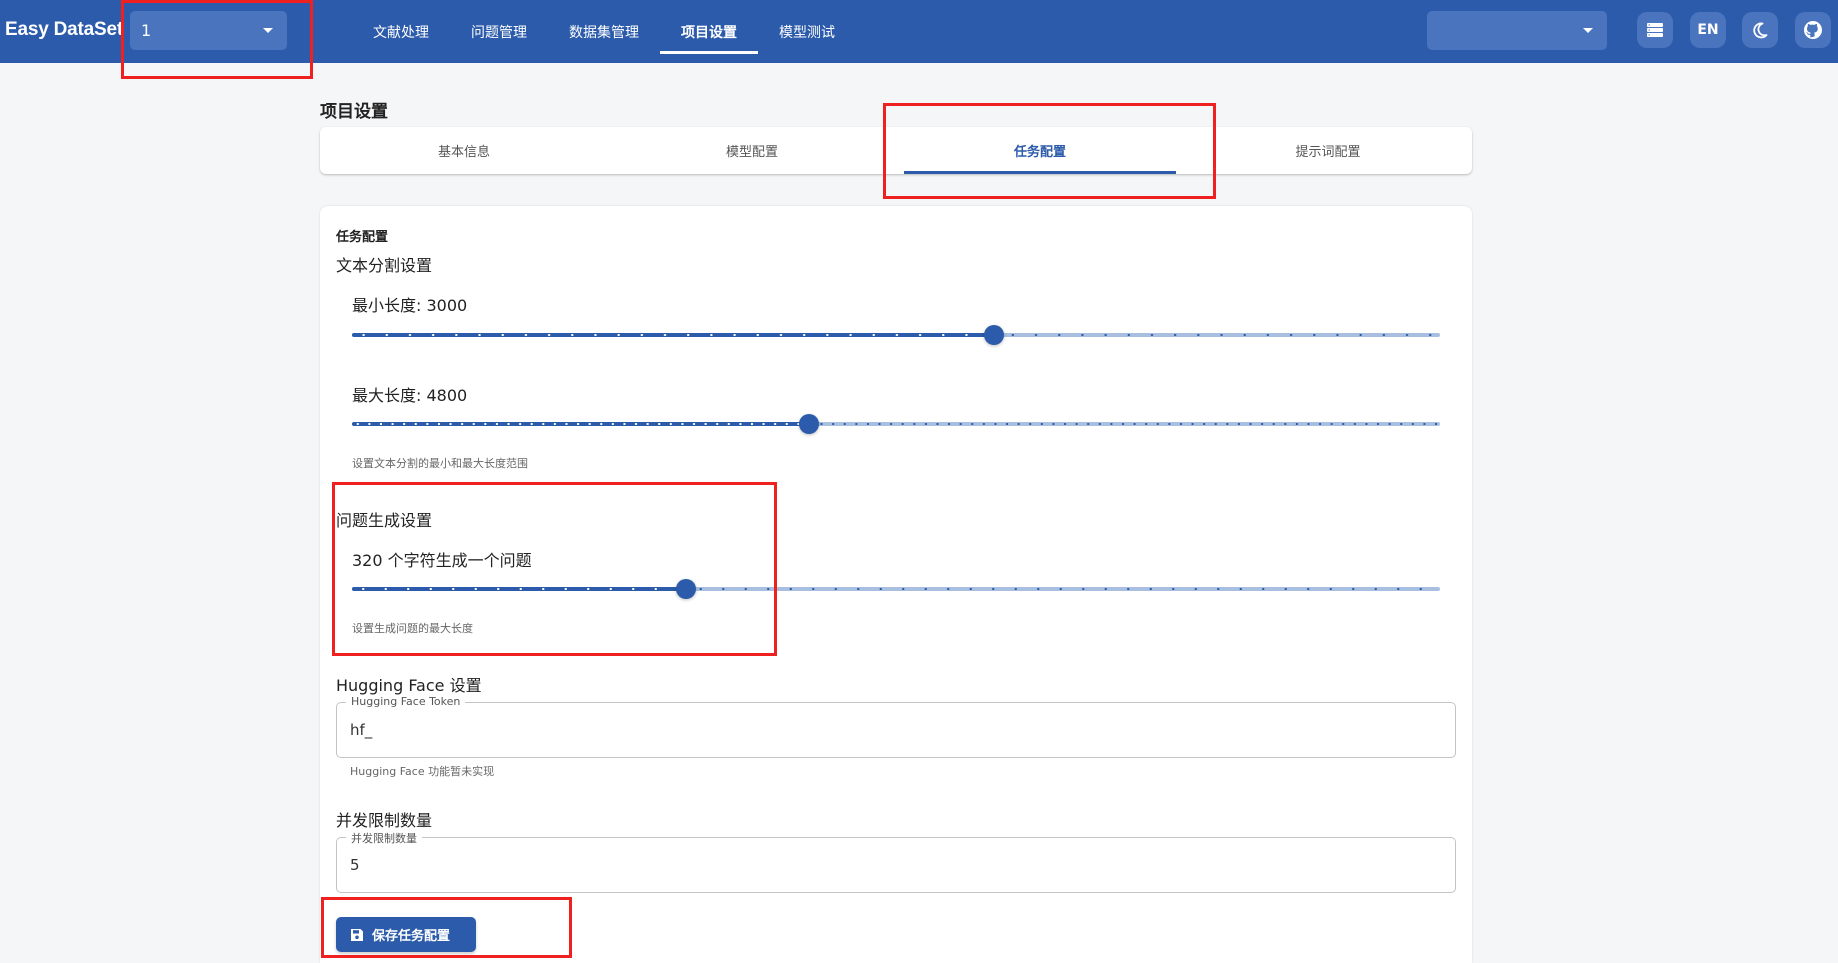  What do you see at coordinates (896, 861) in the screenshot?
I see `concurrency-field: 并发限制数量 5` at bounding box center [896, 861].